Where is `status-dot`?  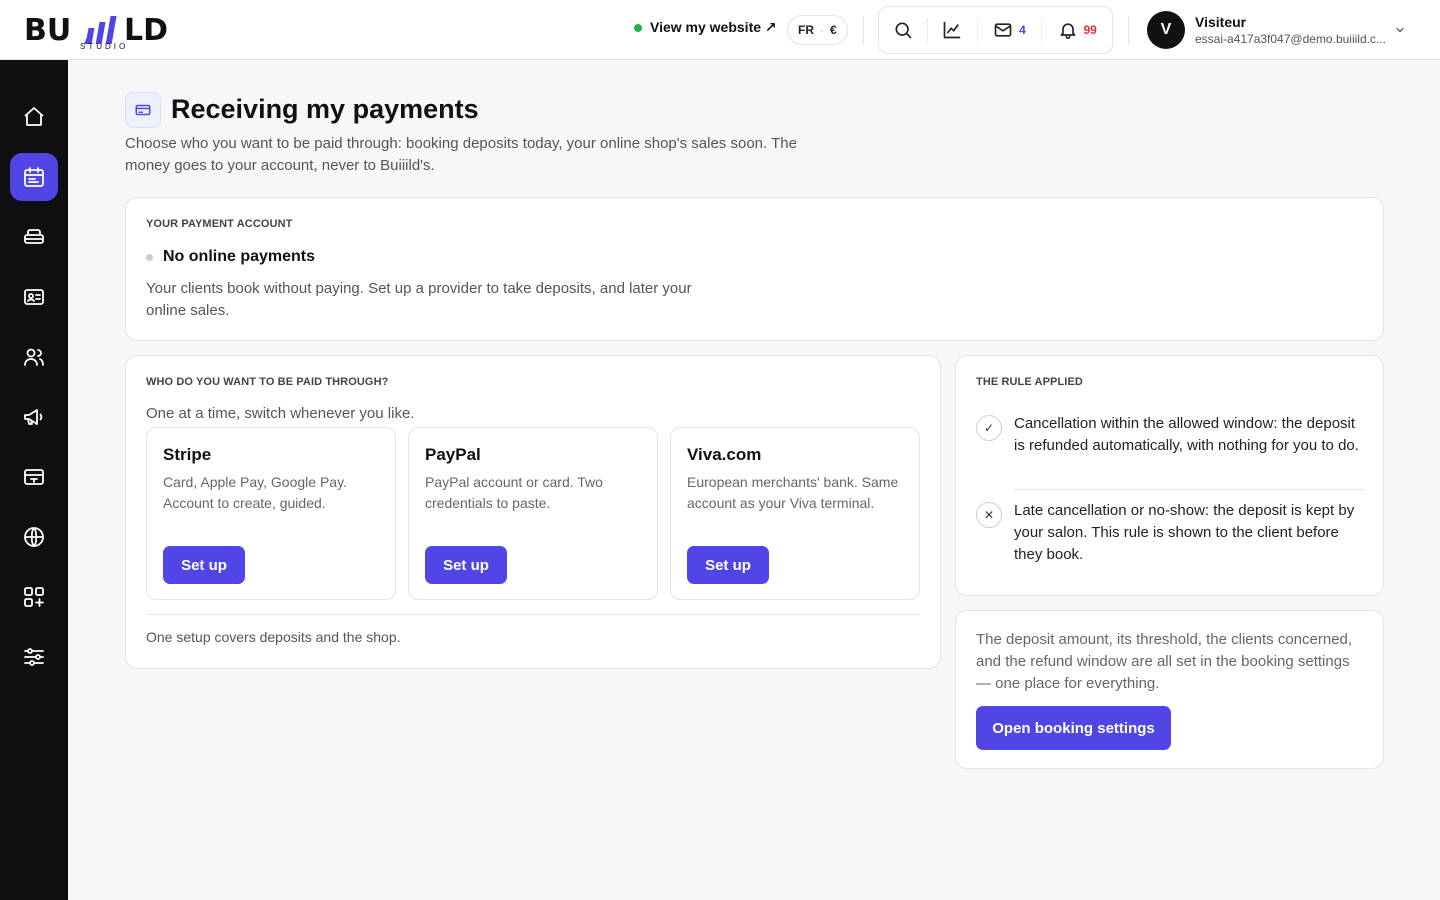 status-dot is located at coordinates (149, 257).